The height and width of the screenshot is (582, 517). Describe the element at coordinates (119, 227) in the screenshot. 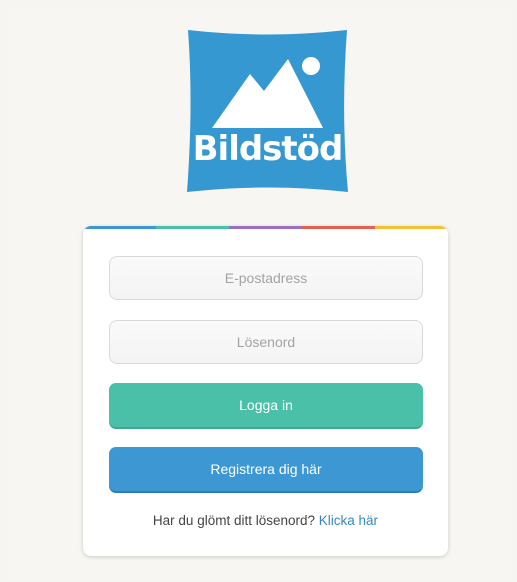

I see `stripe-blue` at that location.